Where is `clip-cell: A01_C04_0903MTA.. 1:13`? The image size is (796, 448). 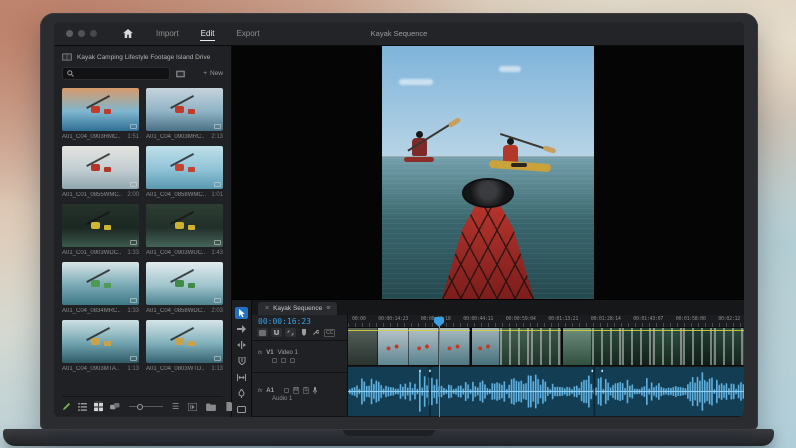 clip-cell: A01_C04_0903MTA.. 1:13 is located at coordinates (100, 346).